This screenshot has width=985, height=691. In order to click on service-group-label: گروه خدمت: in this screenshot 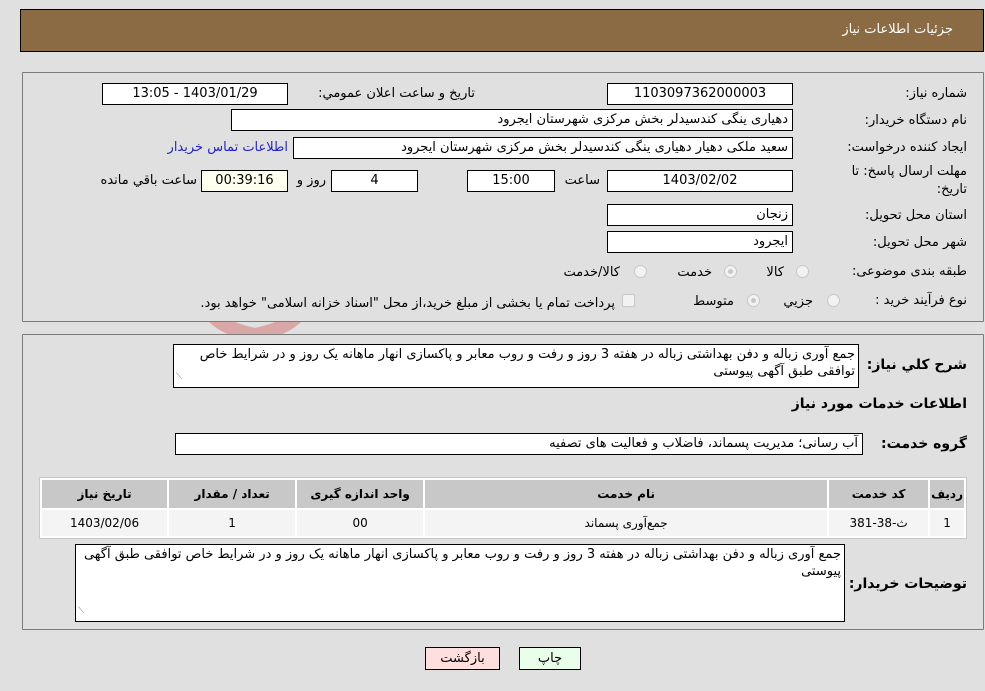, I will do `click(924, 444)`.